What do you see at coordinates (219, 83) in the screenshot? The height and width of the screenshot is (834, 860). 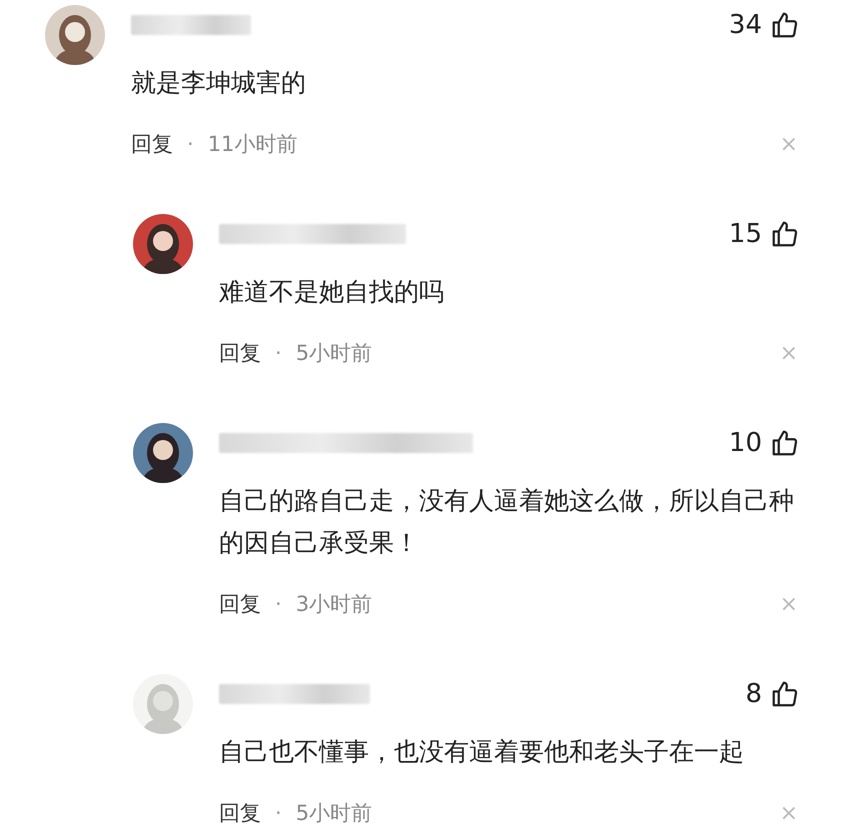 I see `comment-text: 就是李坤城害的` at bounding box center [219, 83].